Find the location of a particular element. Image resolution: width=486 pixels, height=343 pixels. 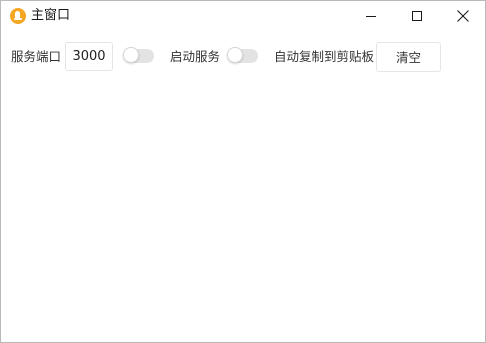

service-label: 启动服务 is located at coordinates (195, 56).